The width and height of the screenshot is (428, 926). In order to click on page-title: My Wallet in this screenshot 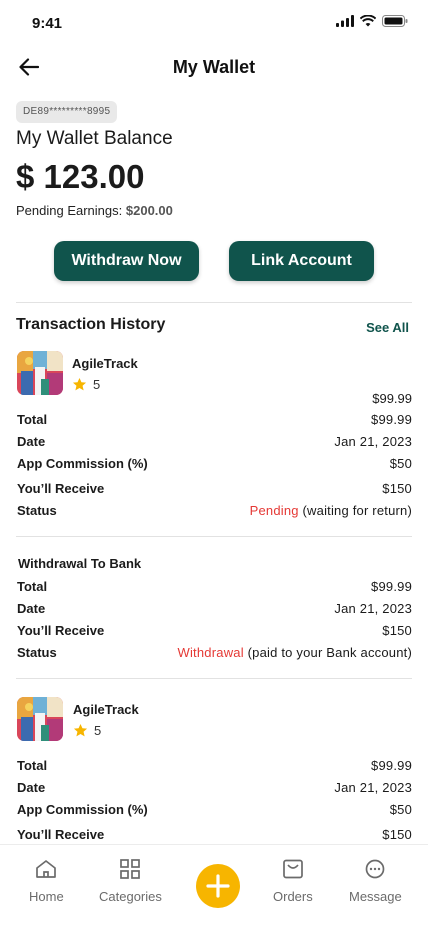, I will do `click(214, 67)`.